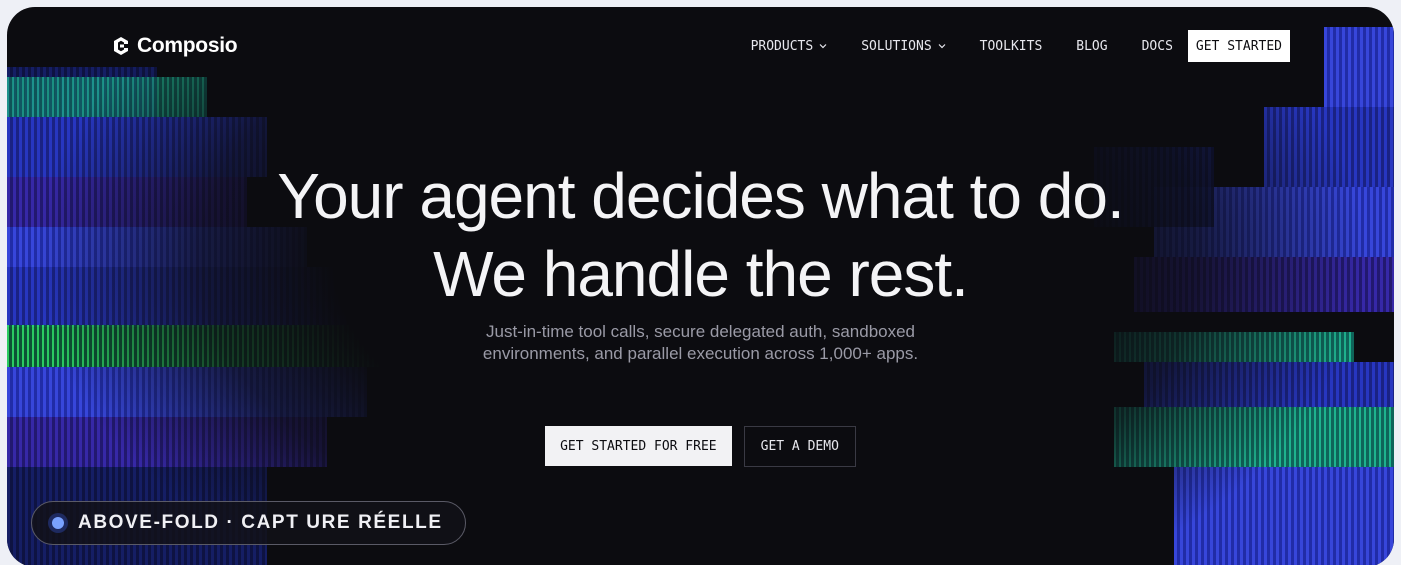 This screenshot has height=565, width=1401. Describe the element at coordinates (638, 446) in the screenshot. I see `get-started-free-button: GET STARTED FOR FREE` at that location.